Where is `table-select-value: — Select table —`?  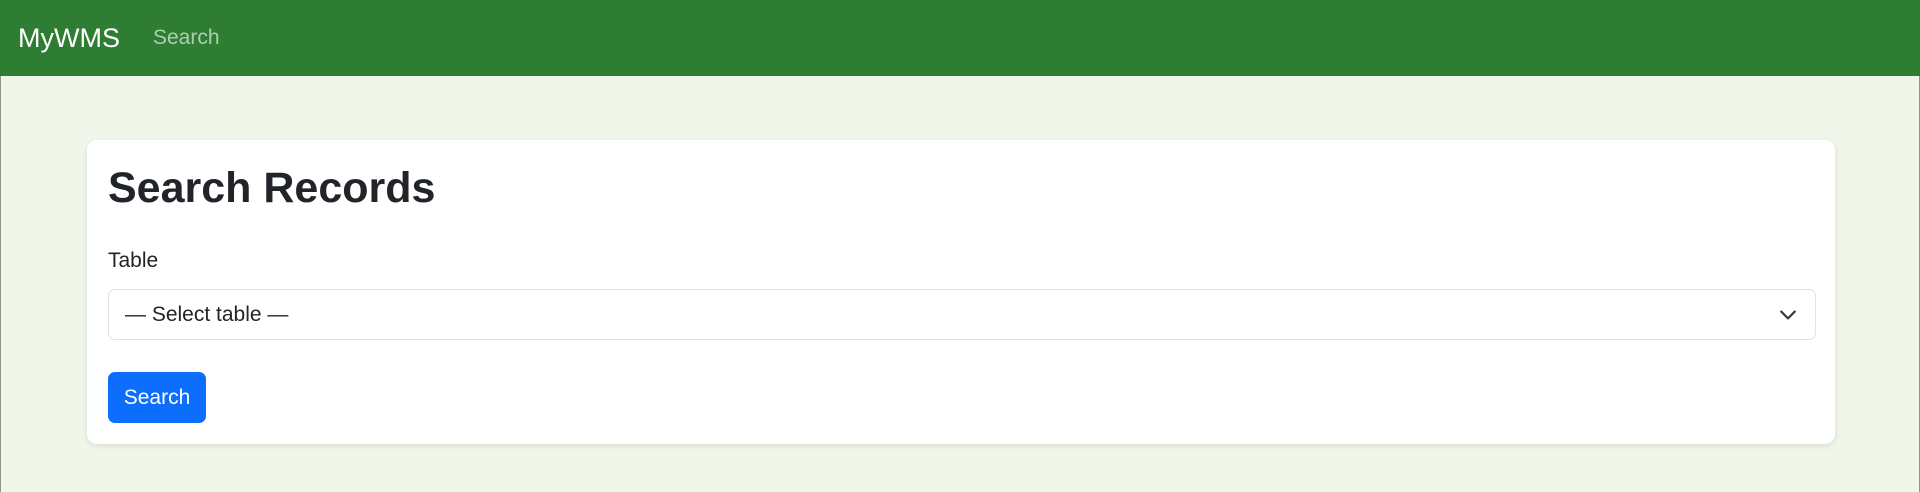
table-select-value: — Select table — is located at coordinates (207, 314).